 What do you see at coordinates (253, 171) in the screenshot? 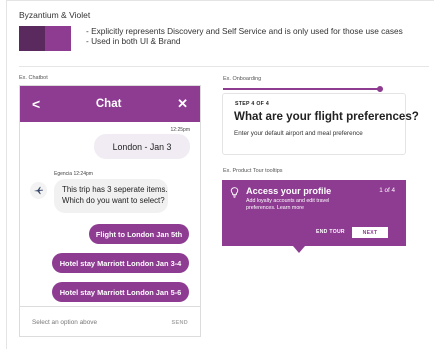
I see `tour-example-label: Ex. Product Tour tooltips` at bounding box center [253, 171].